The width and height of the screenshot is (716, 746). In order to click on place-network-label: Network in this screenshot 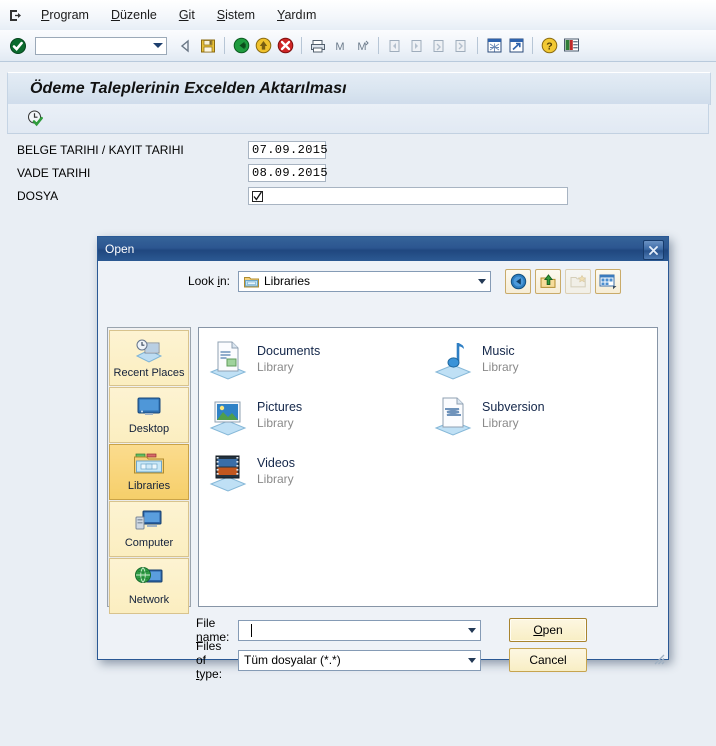, I will do `click(149, 600)`.